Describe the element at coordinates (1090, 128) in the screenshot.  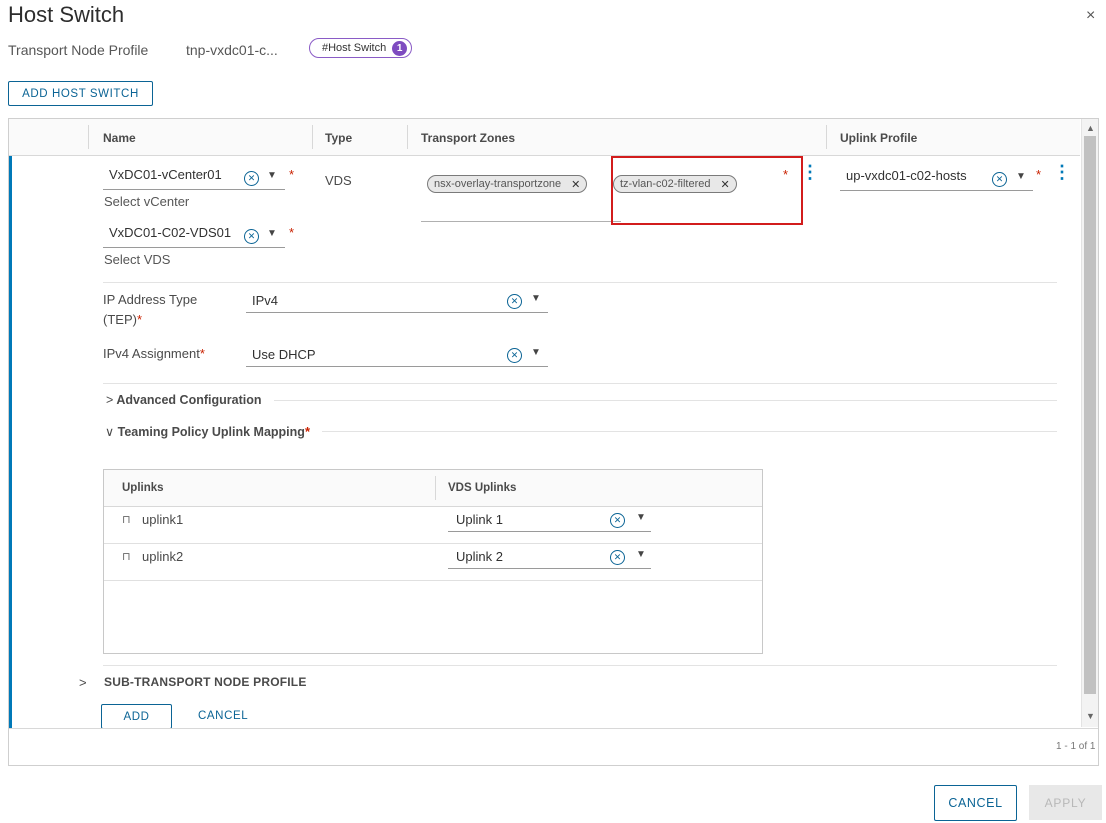
I see `scroll-up-icon: ▲` at that location.